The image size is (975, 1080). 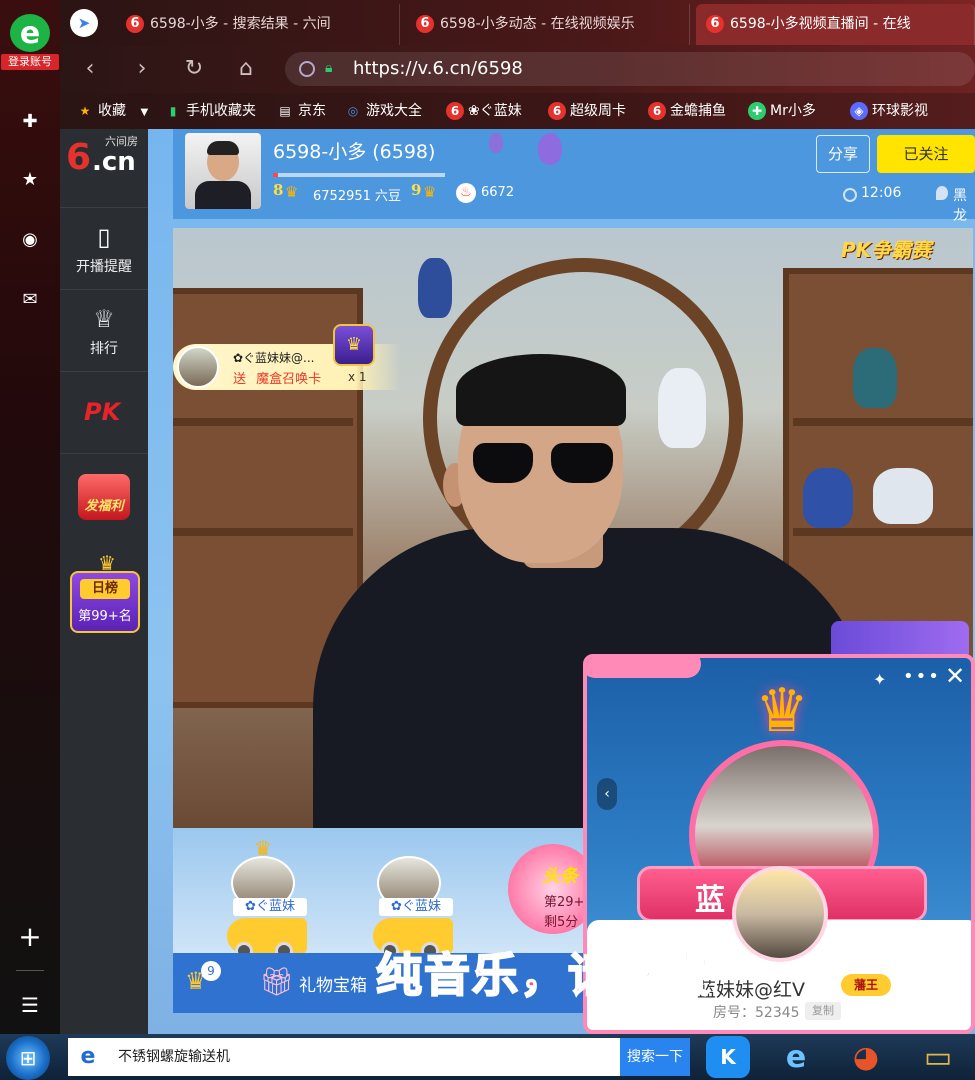 I want to click on six-room-icon: 6, so click(x=135, y=24).